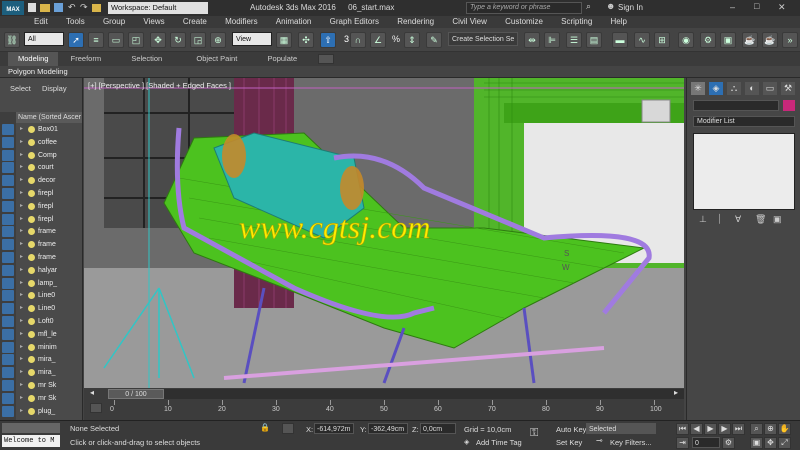  Describe the element at coordinates (51, 295) in the screenshot. I see `scene-object-row: ▸ Line0` at that location.